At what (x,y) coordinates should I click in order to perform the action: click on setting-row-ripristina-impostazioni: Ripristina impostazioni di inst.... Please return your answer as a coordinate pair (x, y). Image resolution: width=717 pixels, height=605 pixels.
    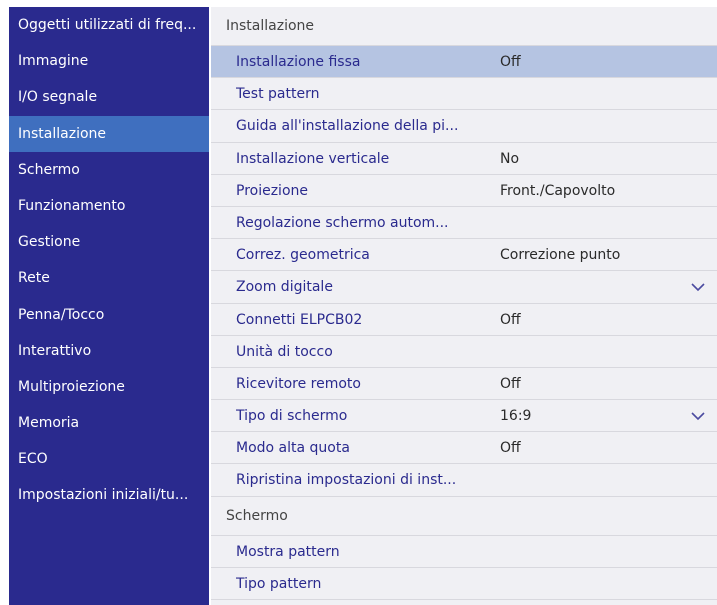
    Looking at the image, I should click on (464, 480).